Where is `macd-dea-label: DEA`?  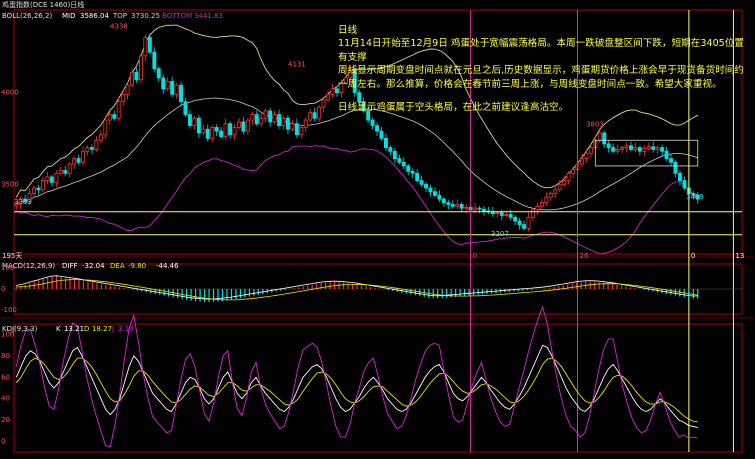
macd-dea-label: DEA is located at coordinates (117, 266).